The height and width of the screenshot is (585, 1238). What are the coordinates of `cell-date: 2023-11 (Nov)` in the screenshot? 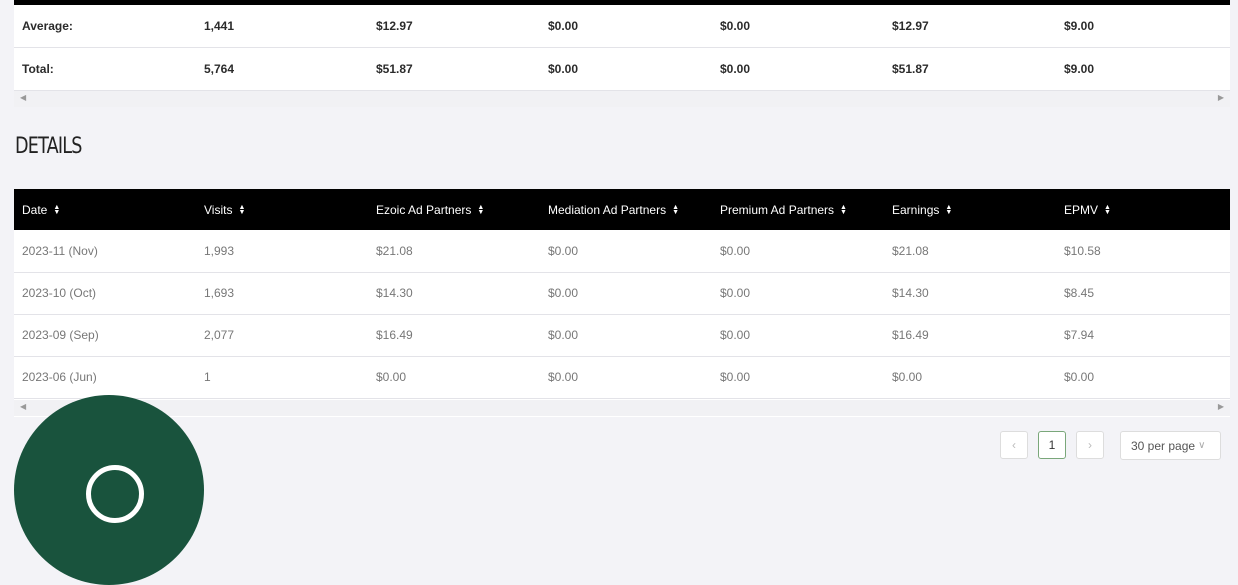 It's located at (60, 251).